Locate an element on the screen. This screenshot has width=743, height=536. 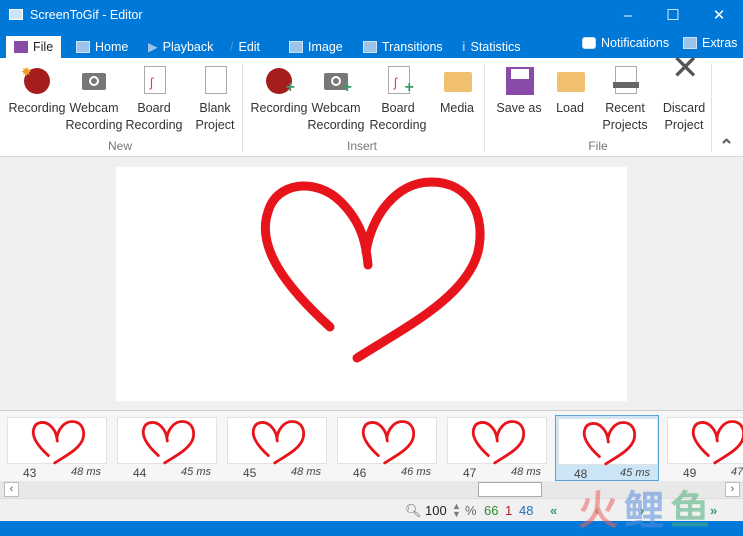
tab-label: Image is located at coordinates (325, 47).